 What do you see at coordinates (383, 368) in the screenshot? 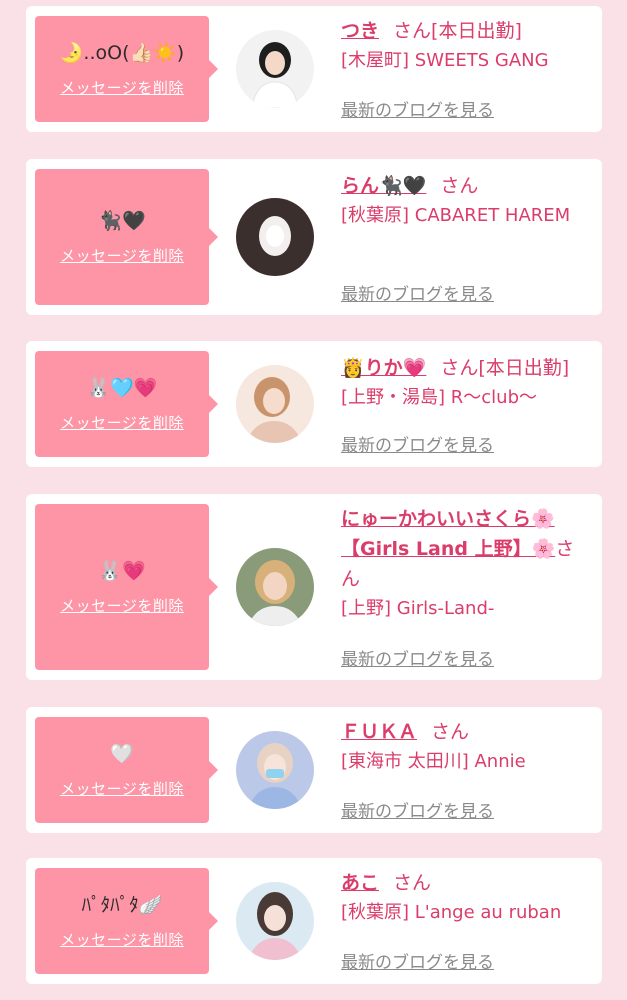
I see `girl-name-link: 👸りか💗` at bounding box center [383, 368].